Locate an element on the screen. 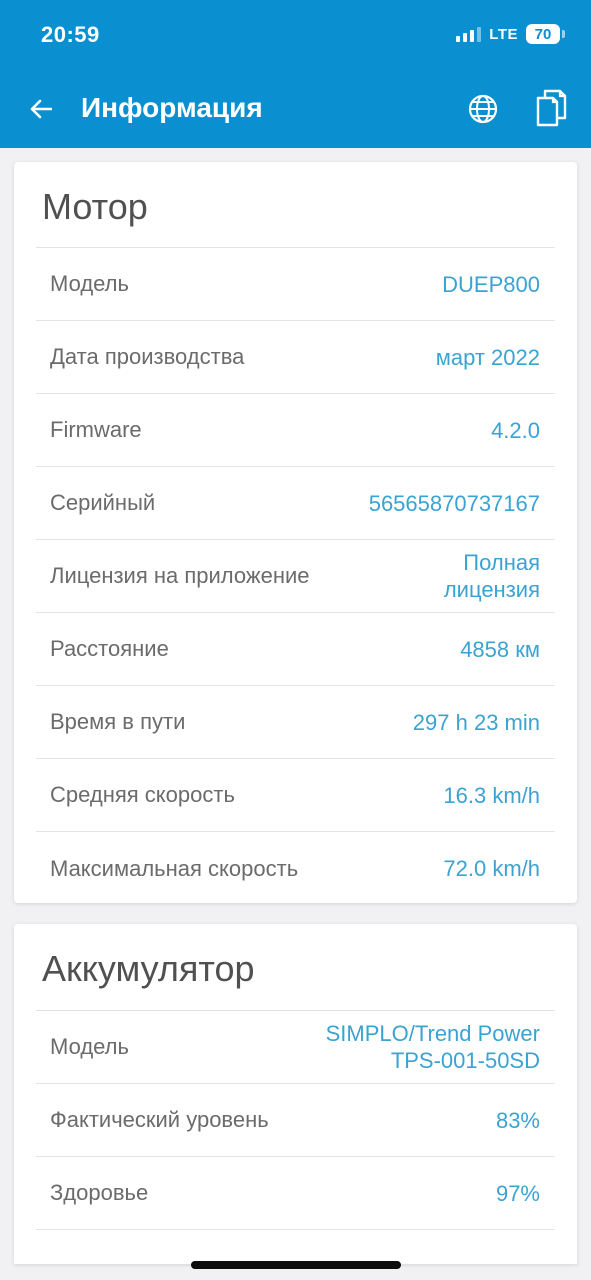 The width and height of the screenshot is (591, 1280). row-value: 72.0 km/h is located at coordinates (491, 868).